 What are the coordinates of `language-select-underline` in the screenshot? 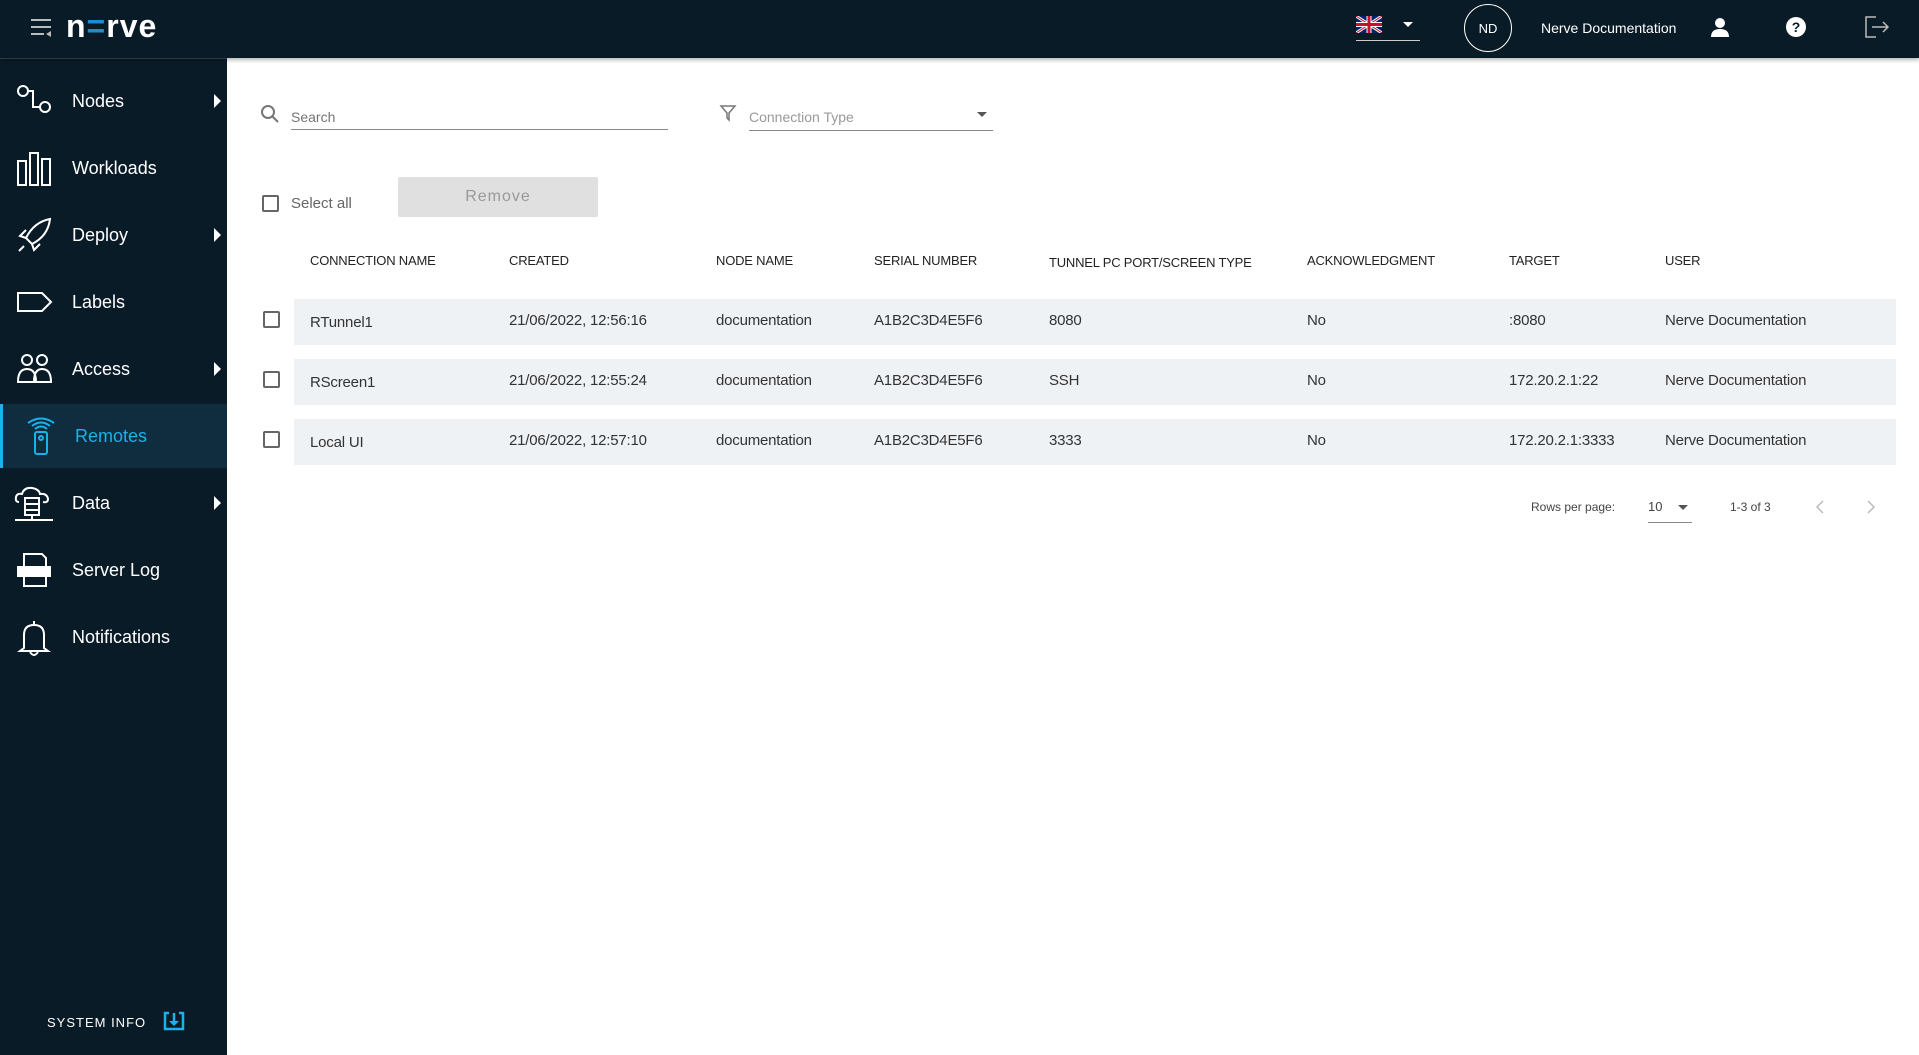 It's located at (1388, 40).